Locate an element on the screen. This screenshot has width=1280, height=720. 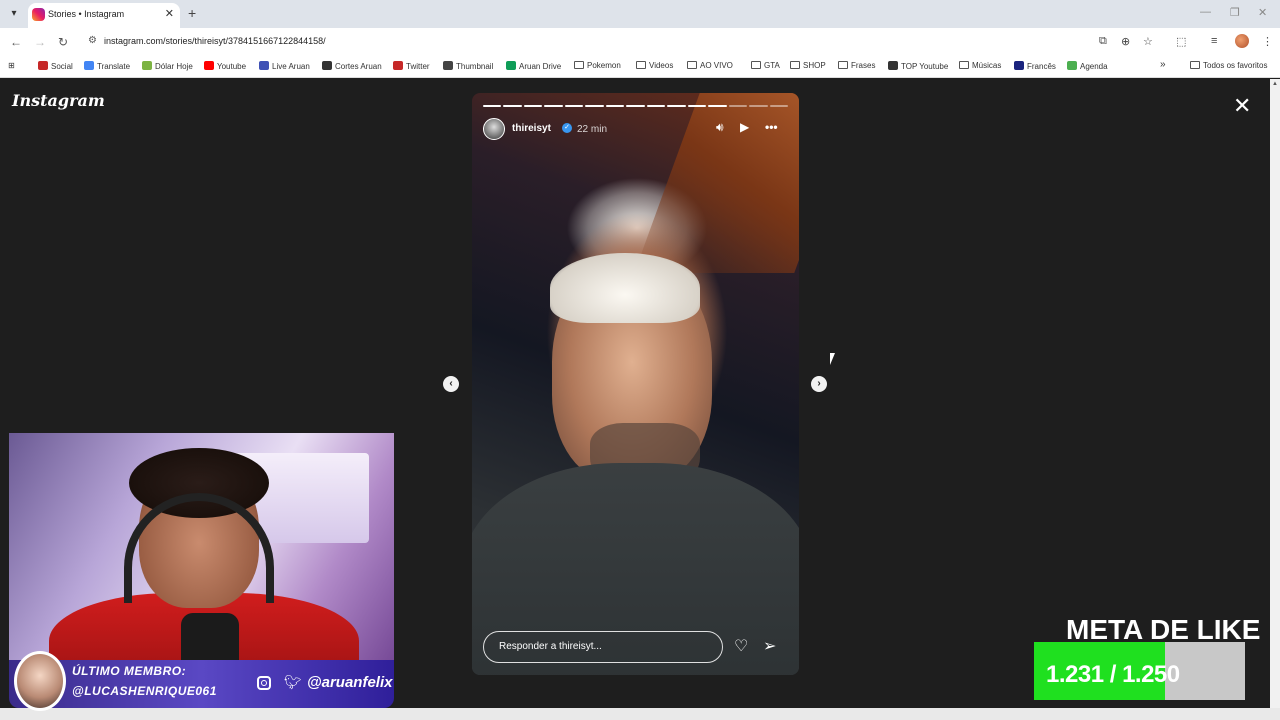
like-goal-count: 1.231 / 1.250 is located at coordinates (1113, 674).